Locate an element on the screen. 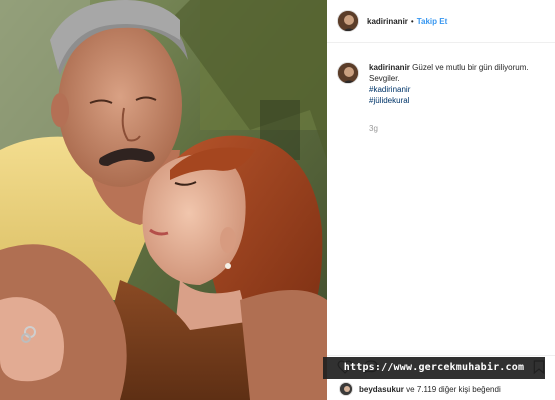 This screenshot has height=400, width=555. likes-text: beydasukur ve 7.119 diğer kişi beğendi is located at coordinates (430, 389).